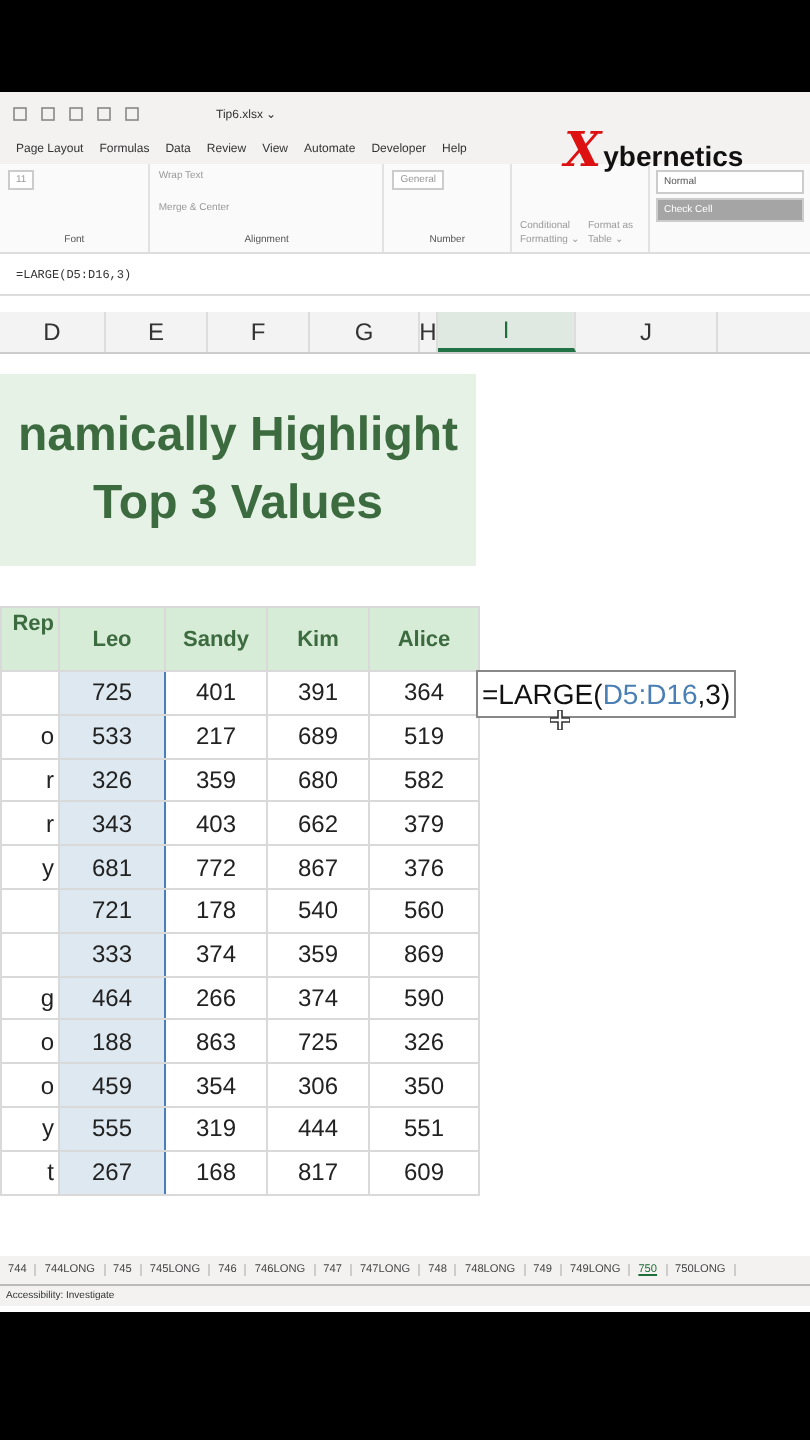 The width and height of the screenshot is (810, 1440). Describe the element at coordinates (424, 1172) in the screenshot. I see `table-cell: 609` at that location.